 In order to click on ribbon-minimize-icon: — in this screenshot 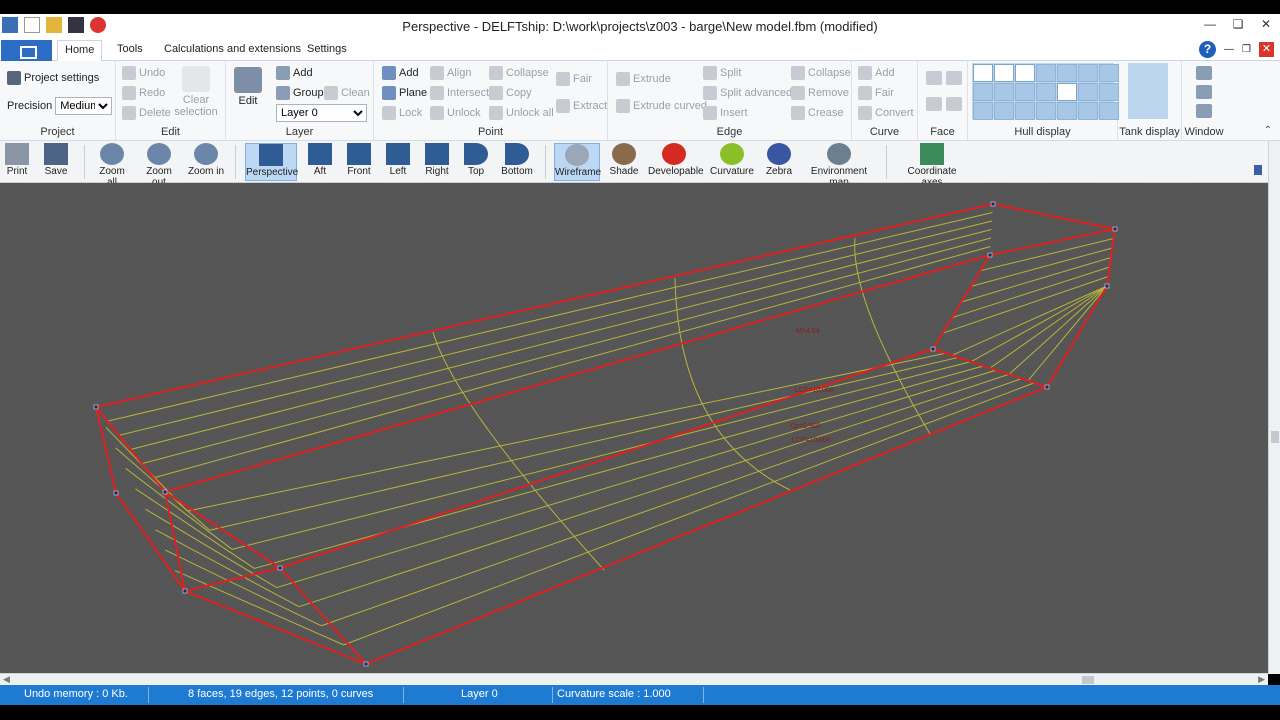, I will do `click(1229, 49)`.